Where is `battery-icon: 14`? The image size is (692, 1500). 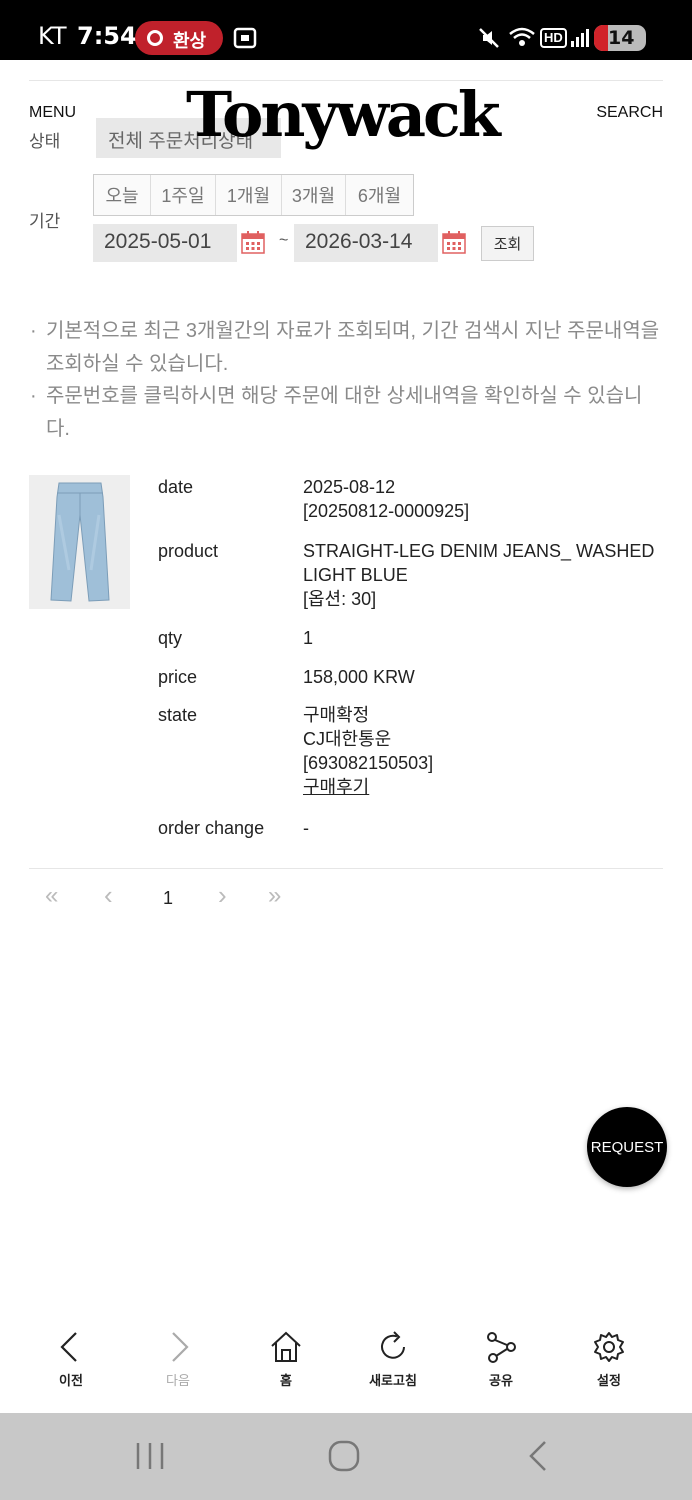
battery-icon: 14 is located at coordinates (620, 38).